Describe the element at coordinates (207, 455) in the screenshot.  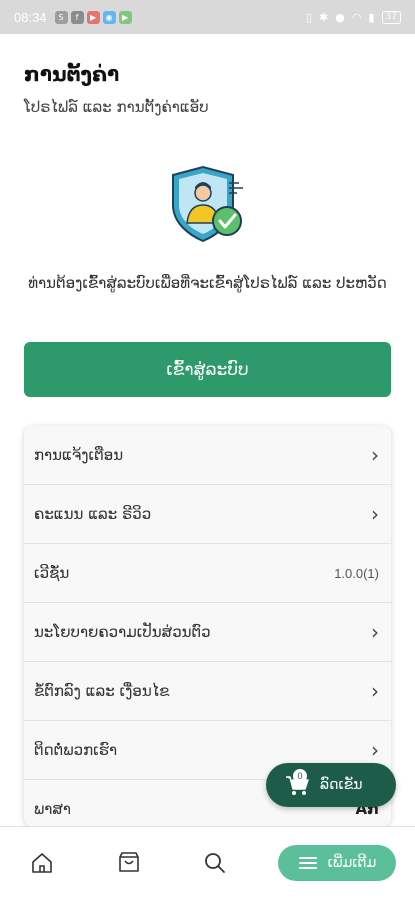
I see `settings-item-notifications: ການແຈ້ງເຕືອນ ›` at that location.